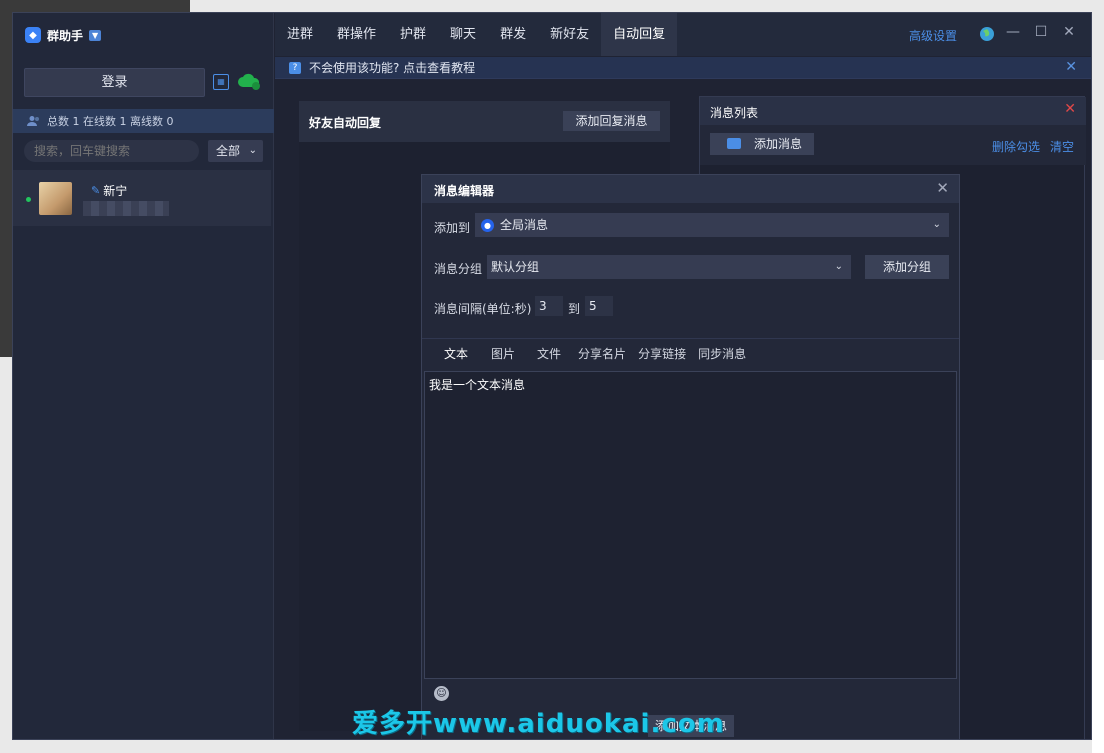 This screenshot has width=1104, height=753. I want to click on filter-select: 全部 ⌄, so click(235, 151).